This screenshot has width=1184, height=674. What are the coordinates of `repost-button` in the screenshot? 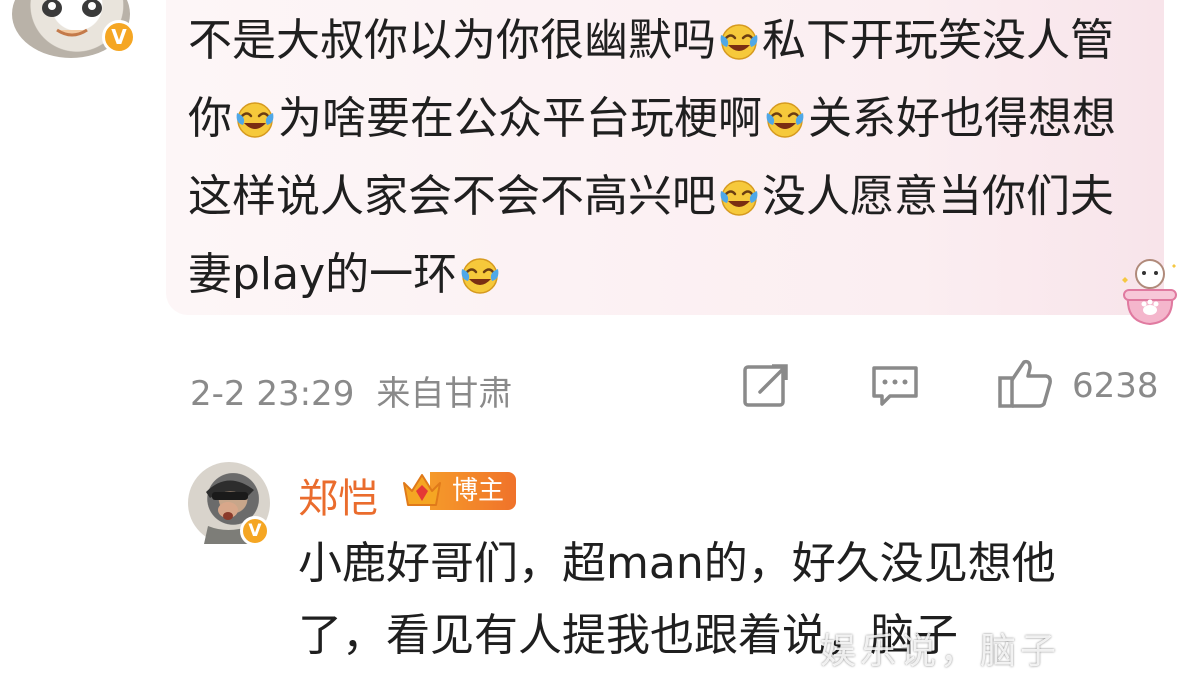 It's located at (766, 387).